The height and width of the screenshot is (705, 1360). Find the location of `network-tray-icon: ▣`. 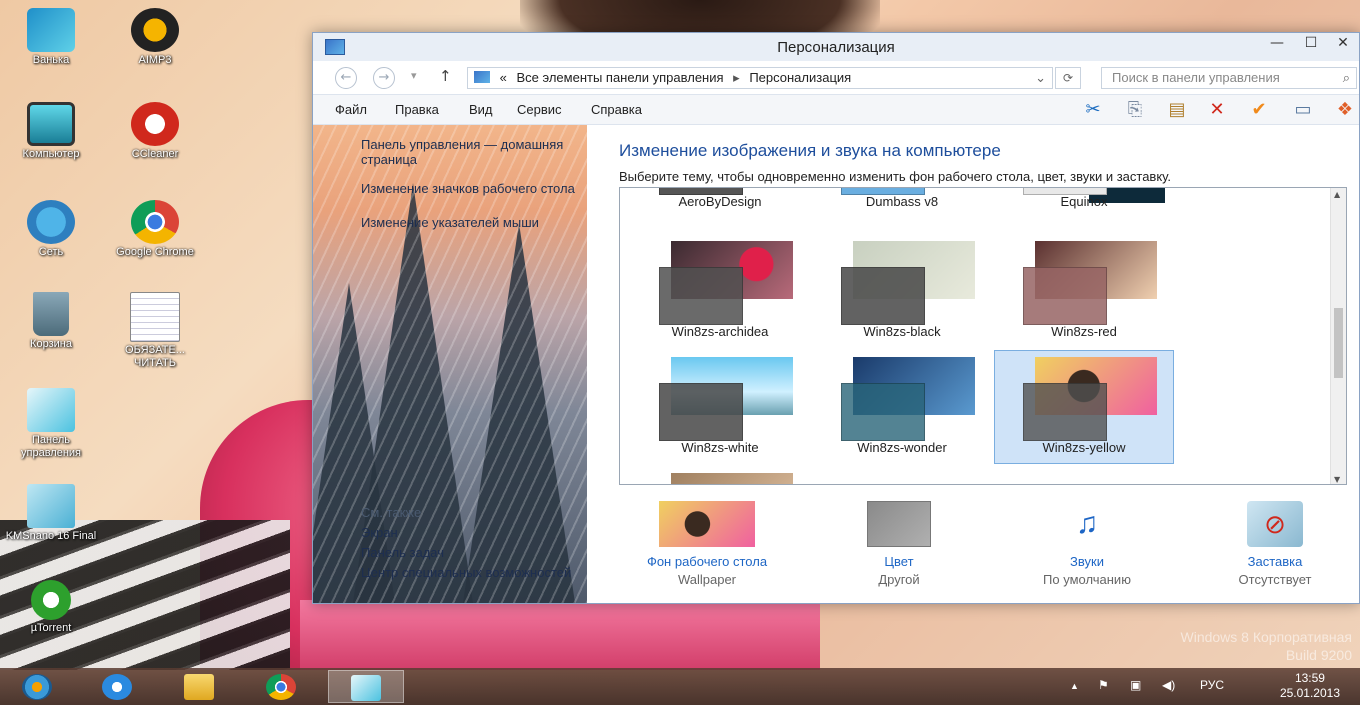

network-tray-icon: ▣ is located at coordinates (1135, 685).